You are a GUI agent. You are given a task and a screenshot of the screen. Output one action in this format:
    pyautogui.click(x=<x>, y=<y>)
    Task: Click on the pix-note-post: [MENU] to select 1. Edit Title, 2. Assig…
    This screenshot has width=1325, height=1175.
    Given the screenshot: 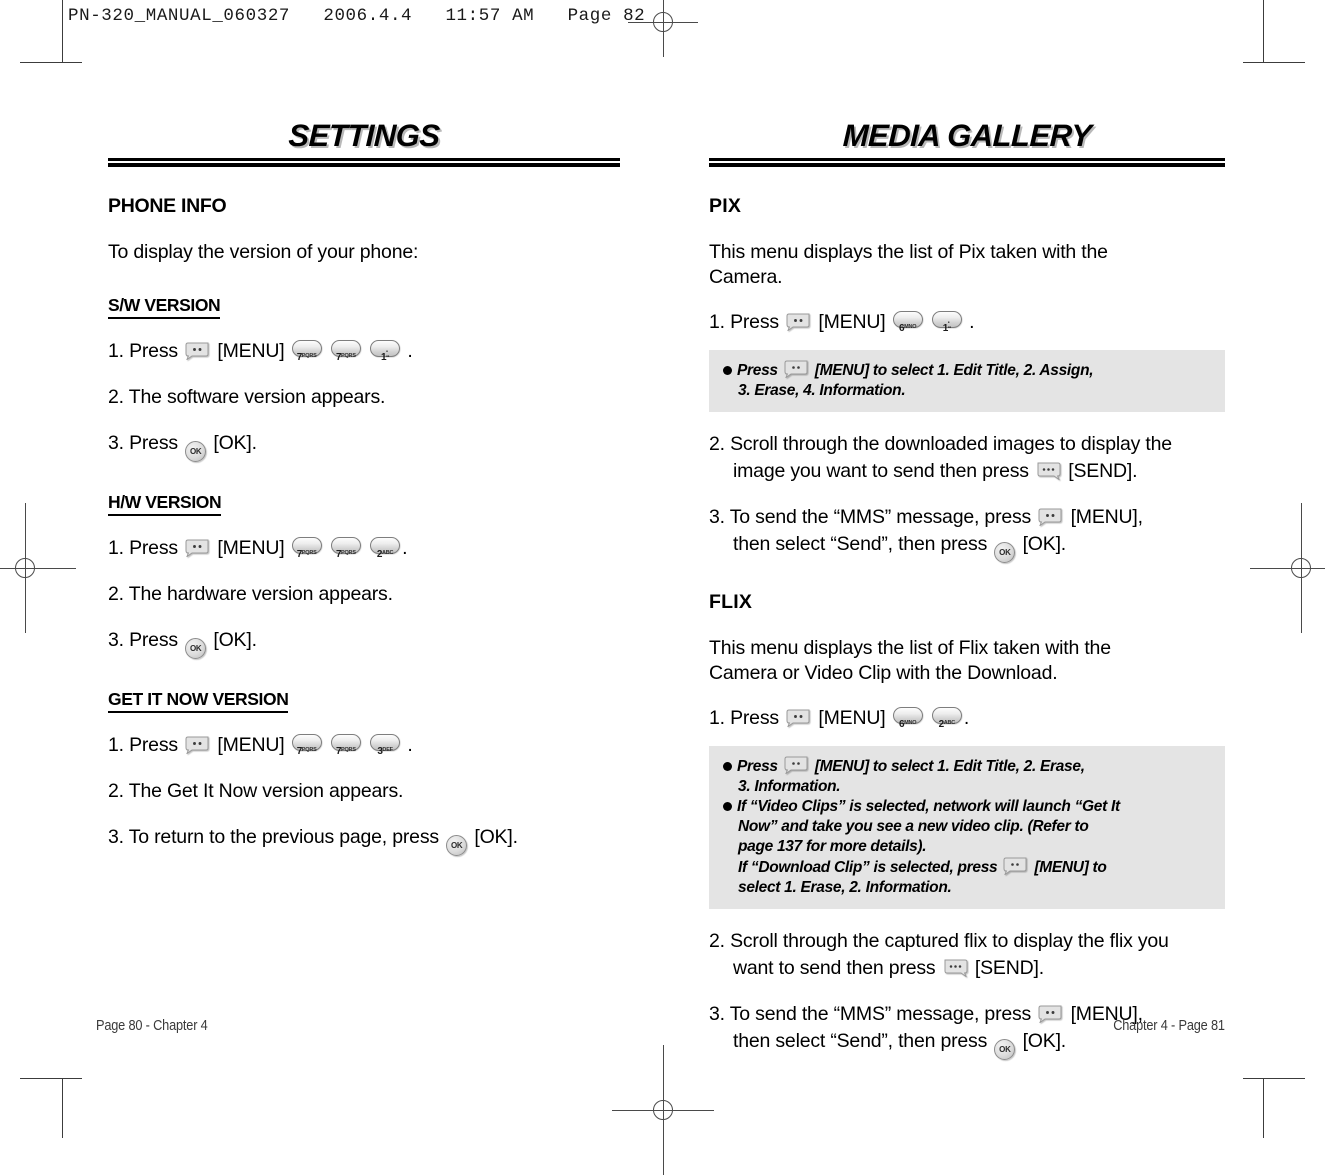 What is the action you would take?
    pyautogui.click(x=954, y=370)
    